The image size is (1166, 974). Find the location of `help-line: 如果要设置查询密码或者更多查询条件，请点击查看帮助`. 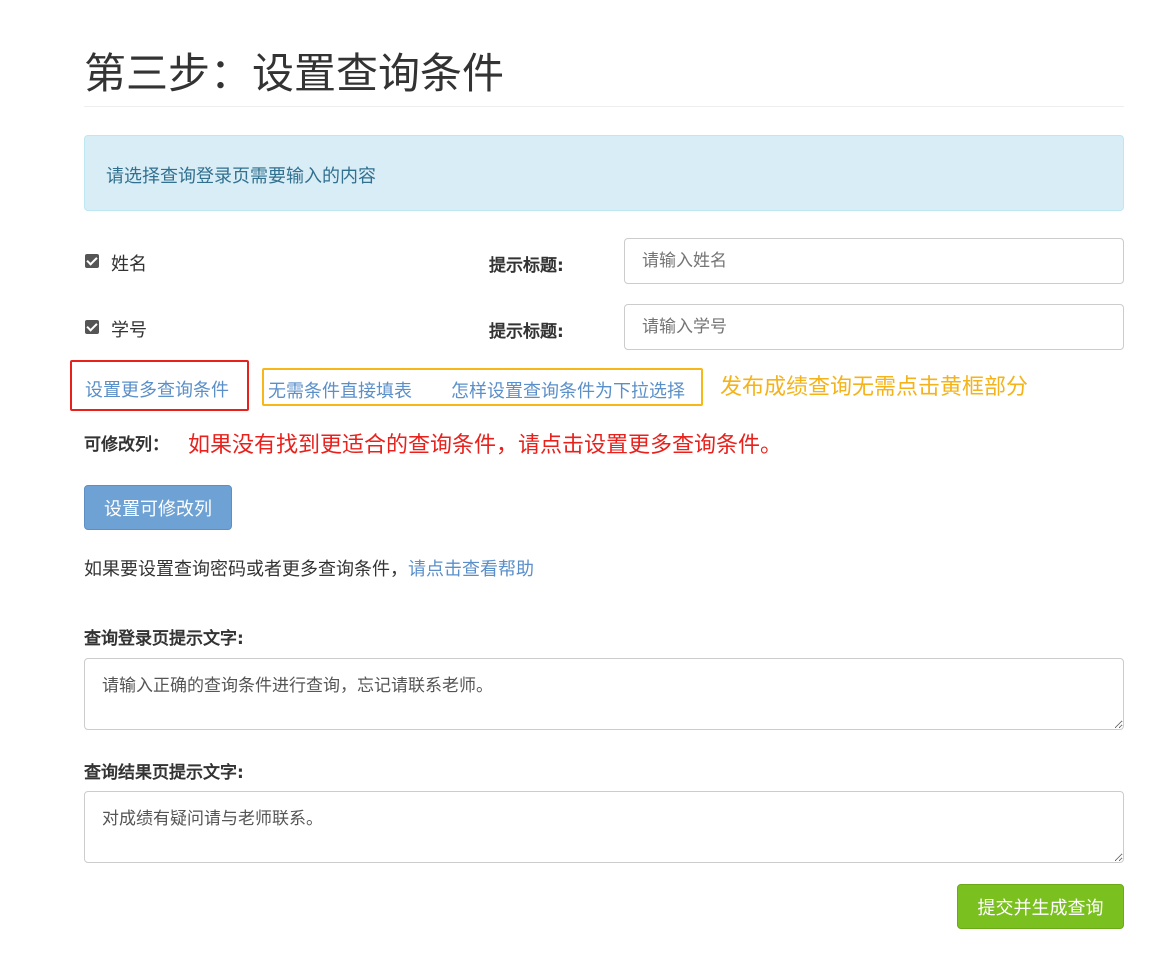

help-line: 如果要设置查询密码或者更多查询条件，请点击查看帮助 is located at coordinates (309, 568).